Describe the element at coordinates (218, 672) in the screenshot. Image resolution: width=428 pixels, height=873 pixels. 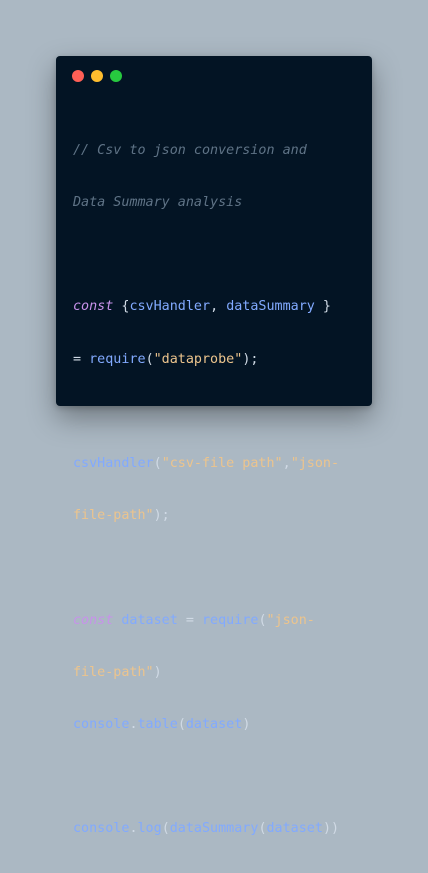
I see `code-line-11: file-path")` at that location.